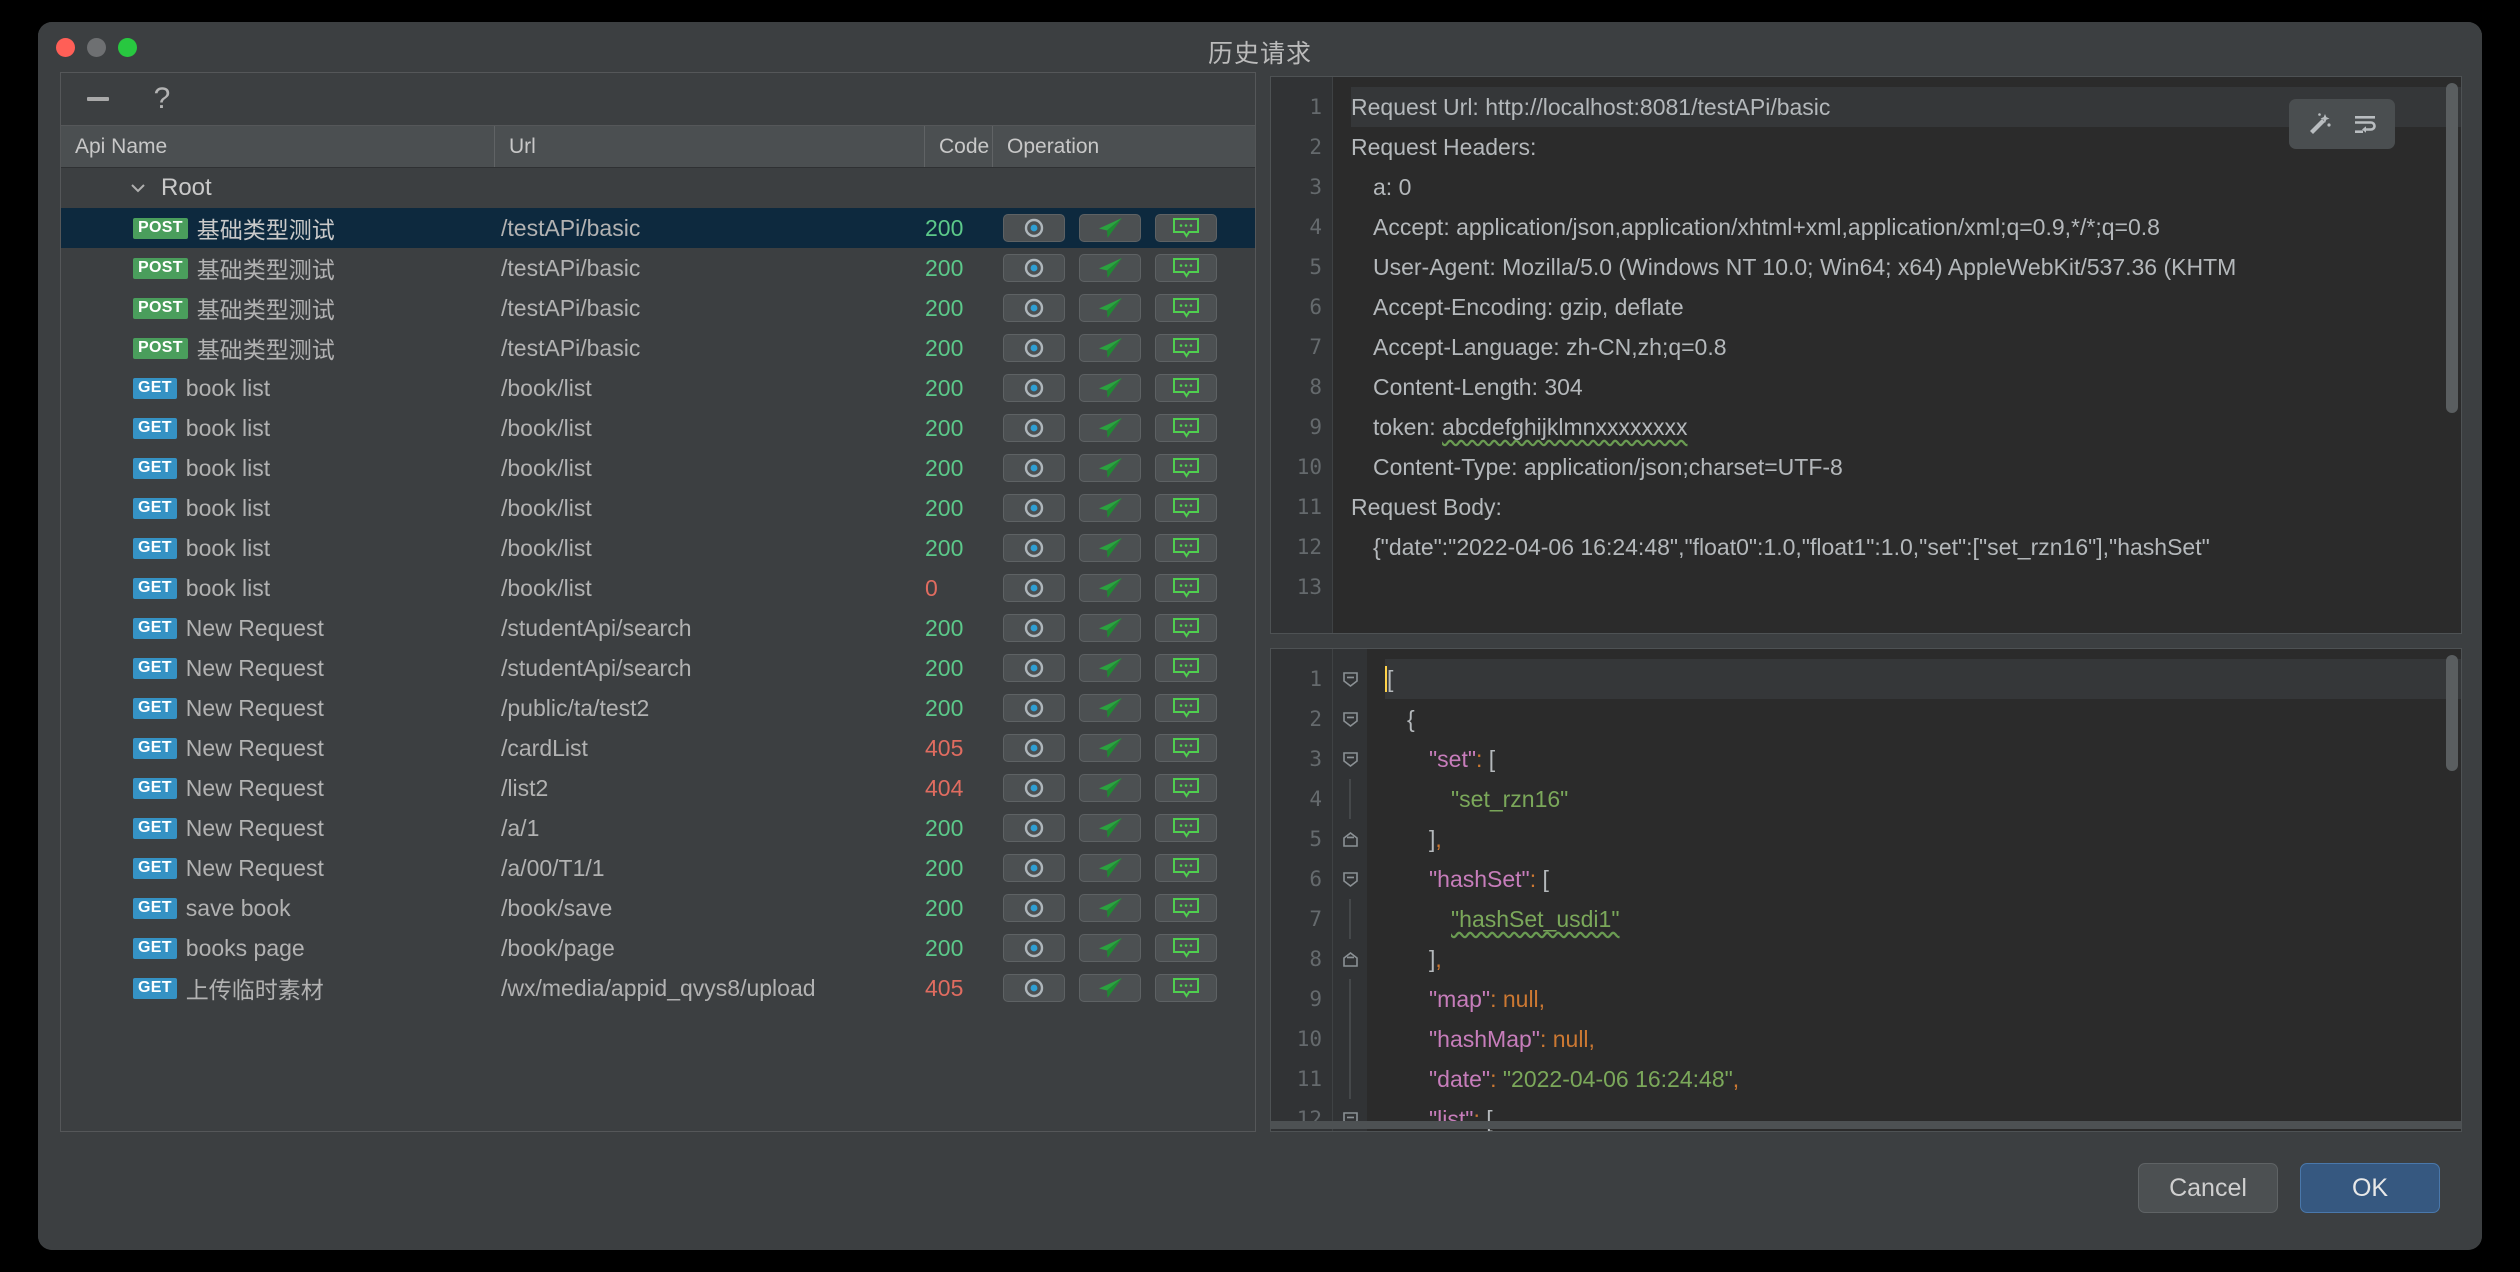 The image size is (2520, 1272). Describe the element at coordinates (98, 99) in the screenshot. I see `collapse-all-button` at that location.